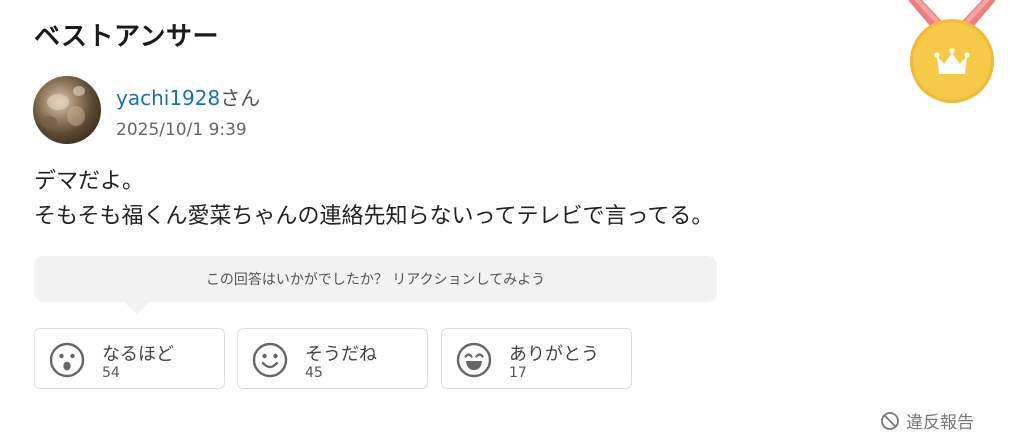 This screenshot has width=1024, height=447. I want to click on avatar, so click(67, 110).